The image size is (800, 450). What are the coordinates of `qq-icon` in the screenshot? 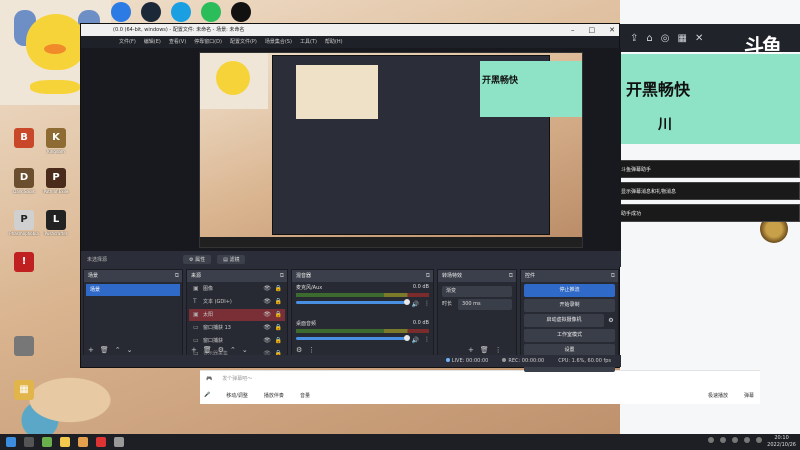 It's located at (241, 12).